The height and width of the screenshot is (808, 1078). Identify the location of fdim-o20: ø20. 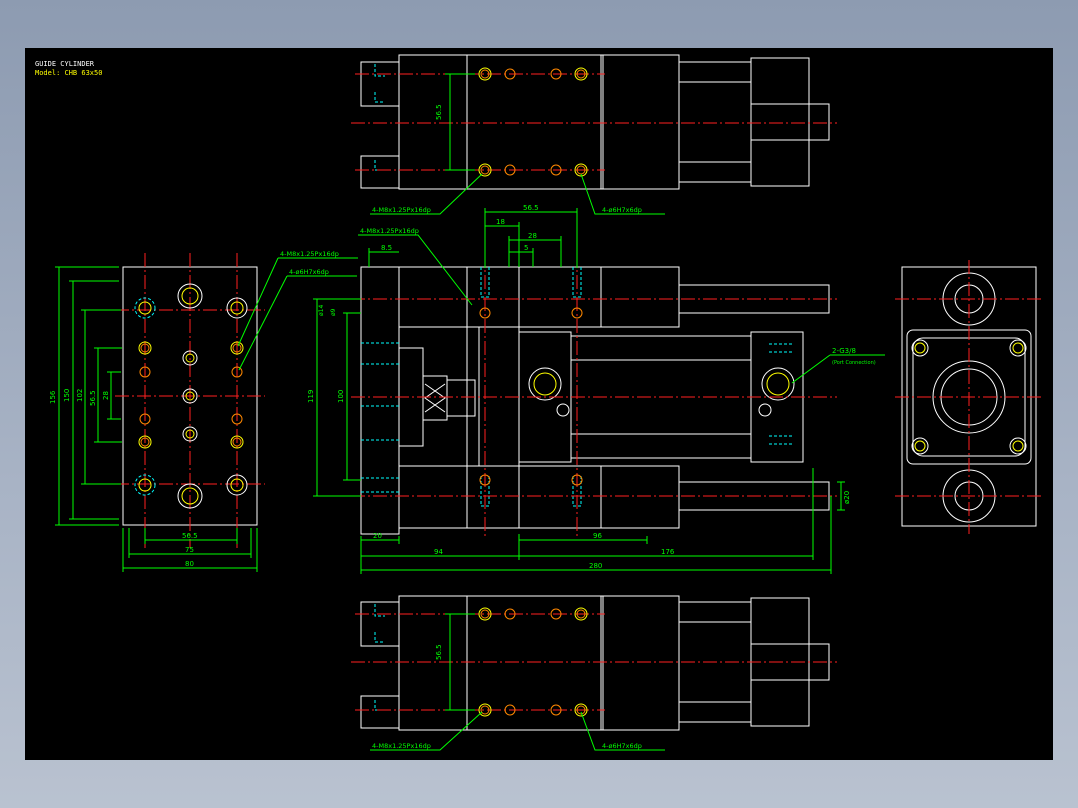
(847, 497).